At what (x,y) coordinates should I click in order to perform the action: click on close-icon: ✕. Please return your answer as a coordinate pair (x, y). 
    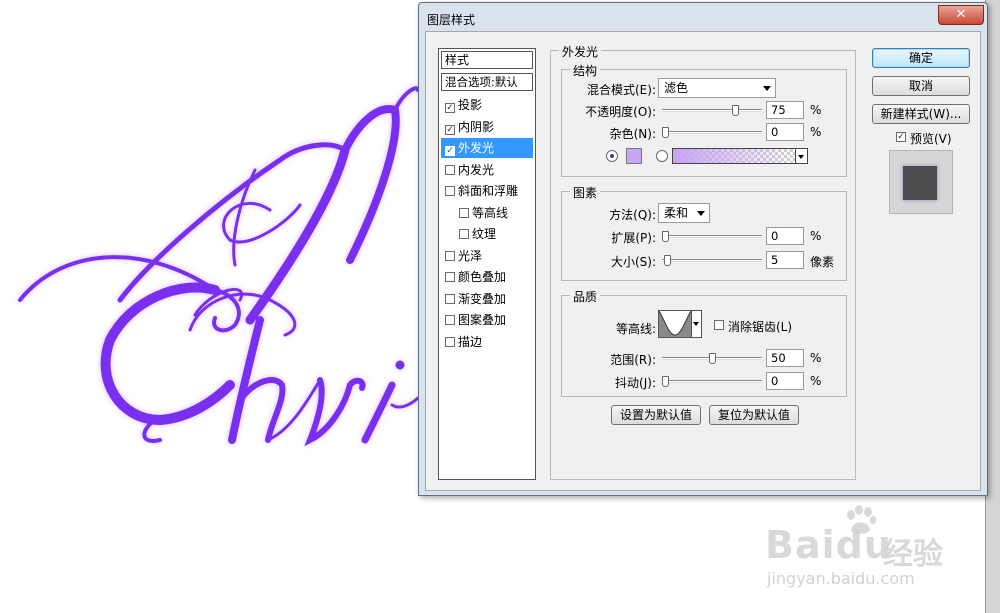
    Looking at the image, I should click on (961, 14).